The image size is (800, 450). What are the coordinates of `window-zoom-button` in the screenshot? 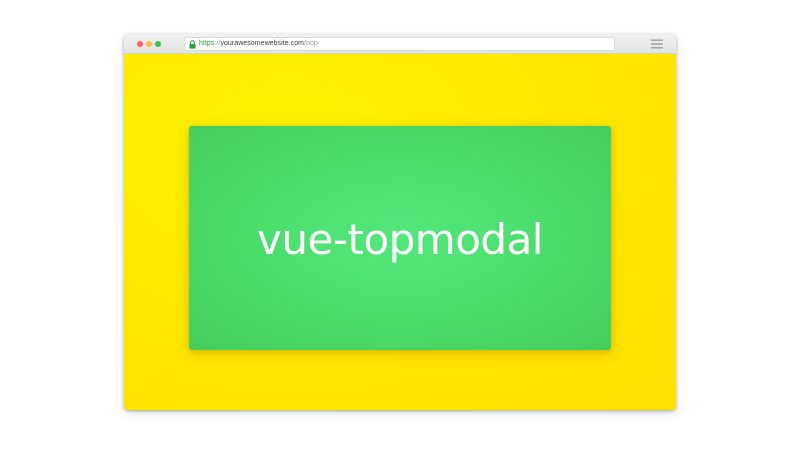 It's located at (158, 44).